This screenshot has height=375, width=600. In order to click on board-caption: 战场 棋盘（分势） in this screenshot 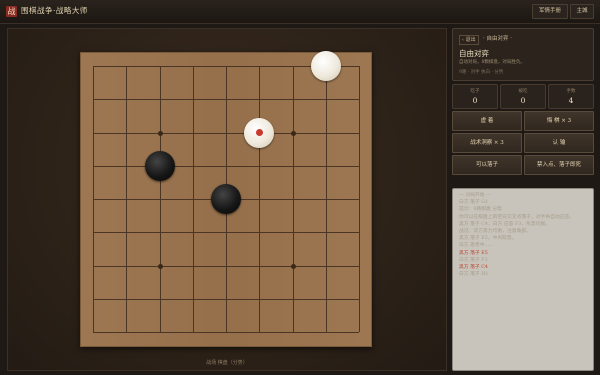, I will do `click(227, 363)`.